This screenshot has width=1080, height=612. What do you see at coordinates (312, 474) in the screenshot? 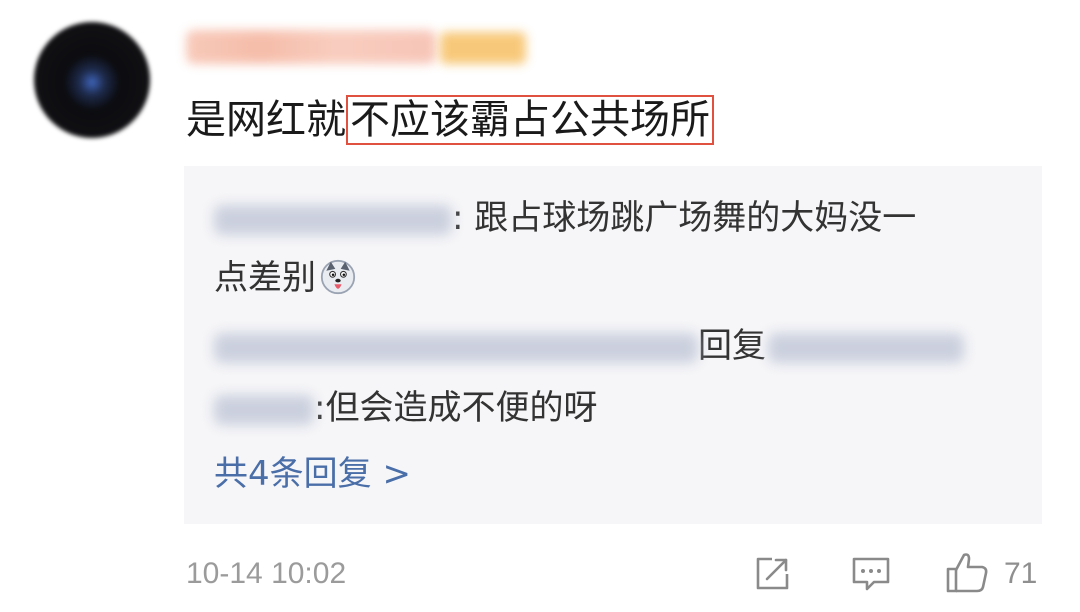
I see `more-replies-link: 共4条回复 >` at bounding box center [312, 474].